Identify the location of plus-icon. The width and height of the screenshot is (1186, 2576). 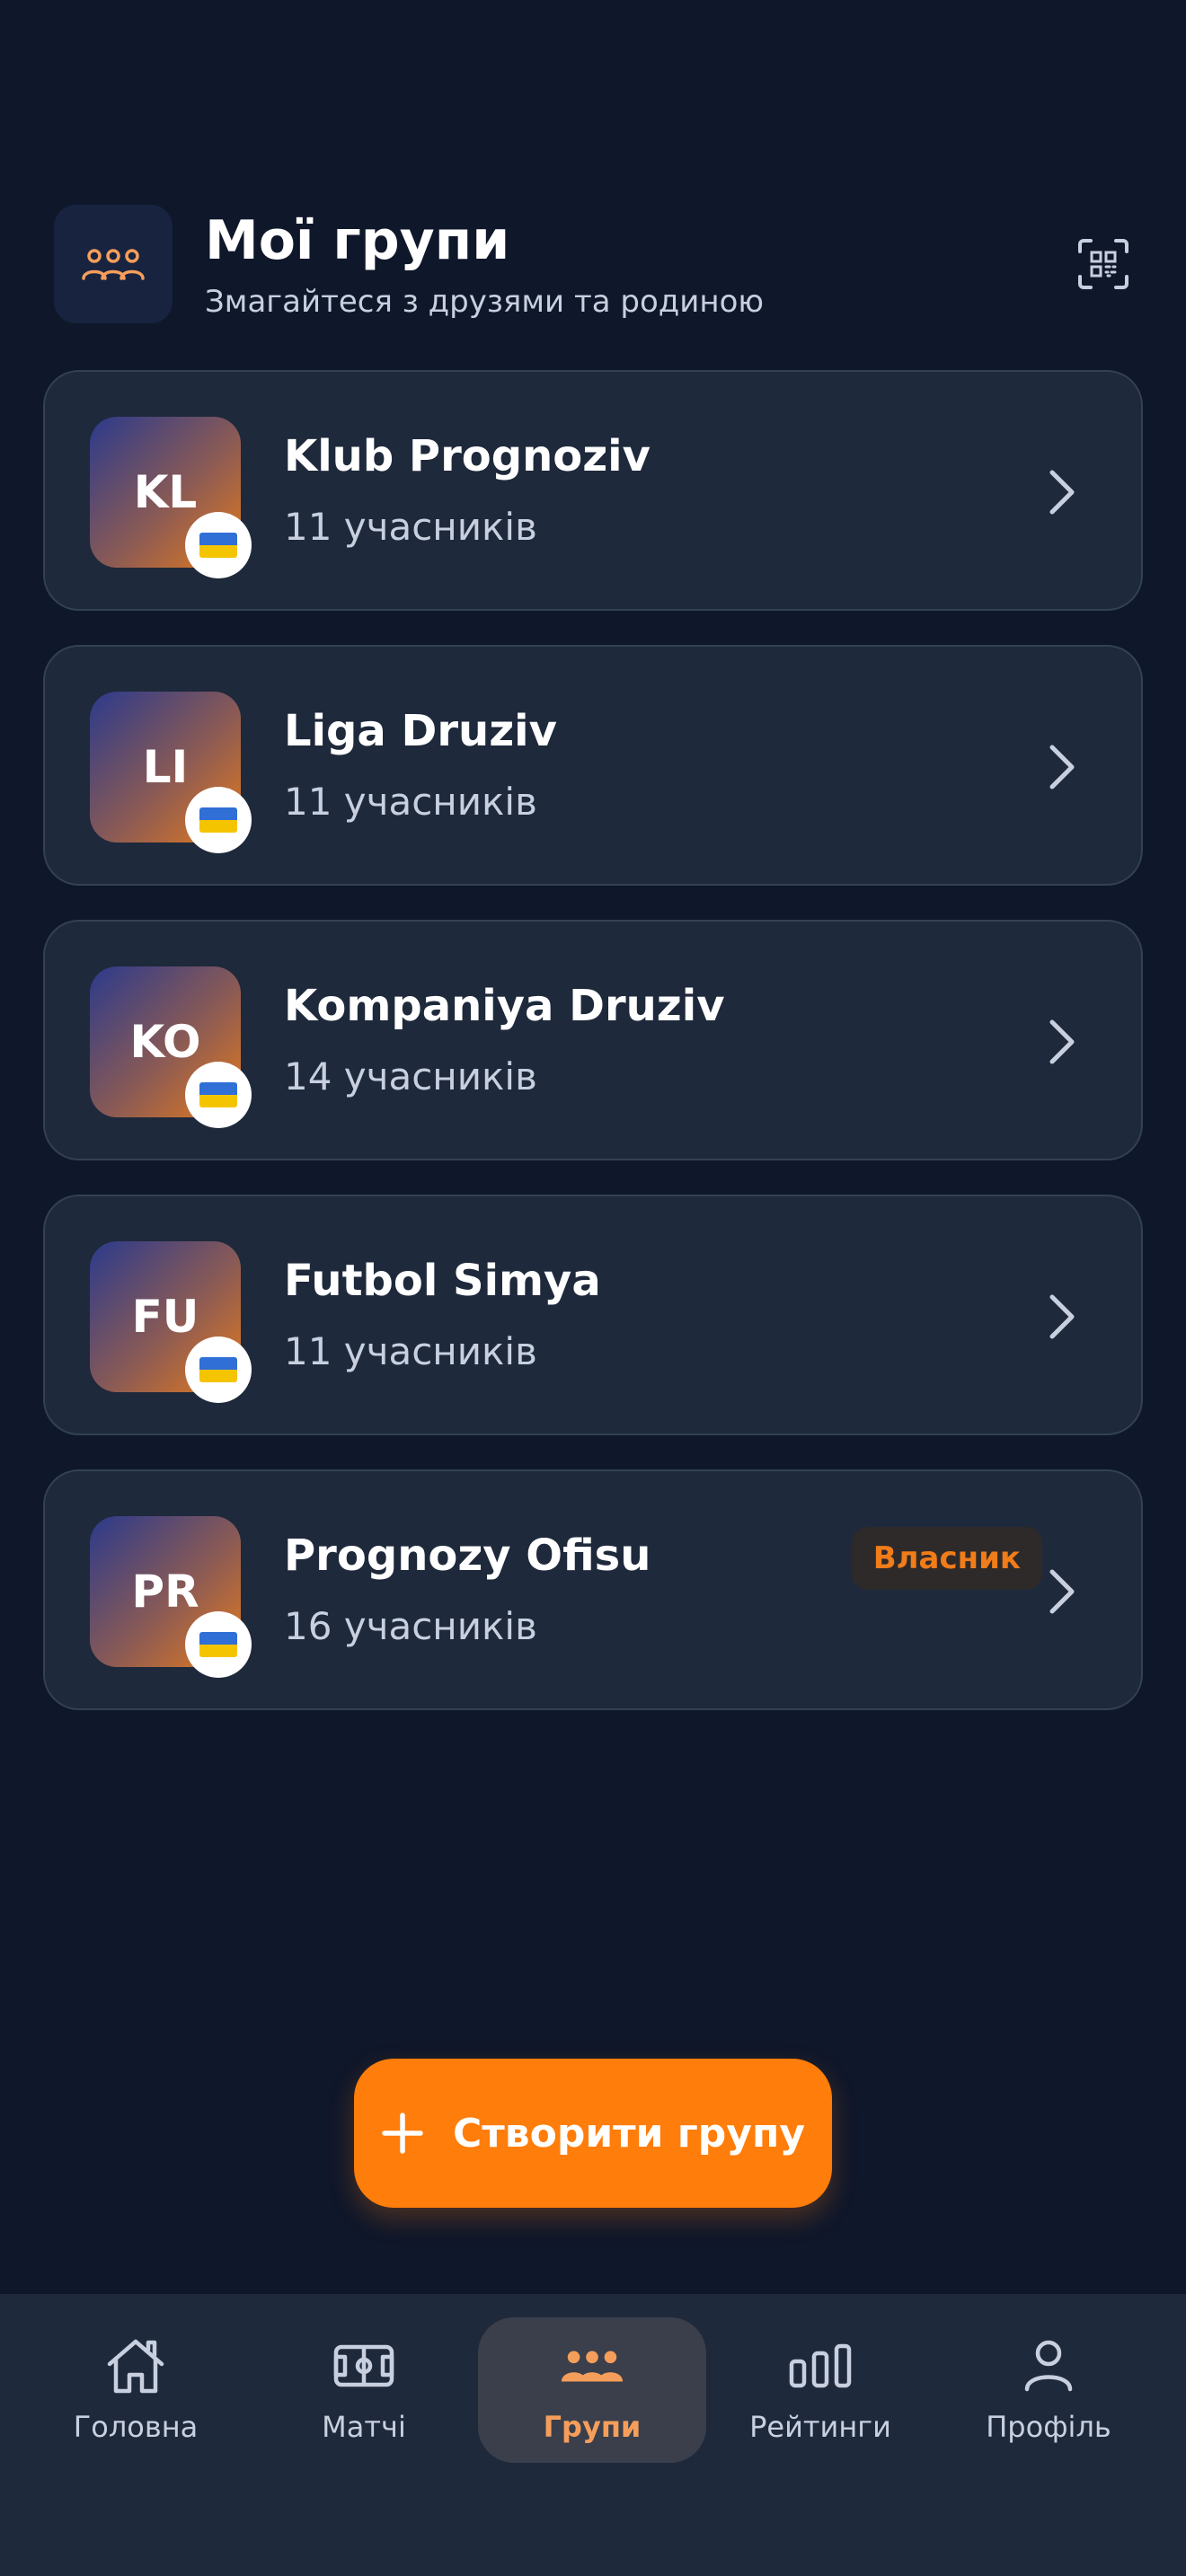
(402, 2133).